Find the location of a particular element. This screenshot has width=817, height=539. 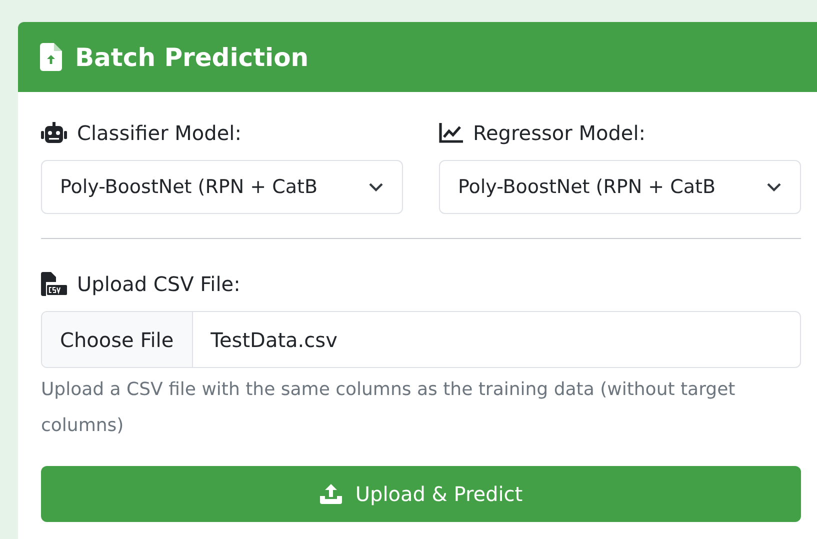

card-title: Batch Prediction is located at coordinates (192, 57).